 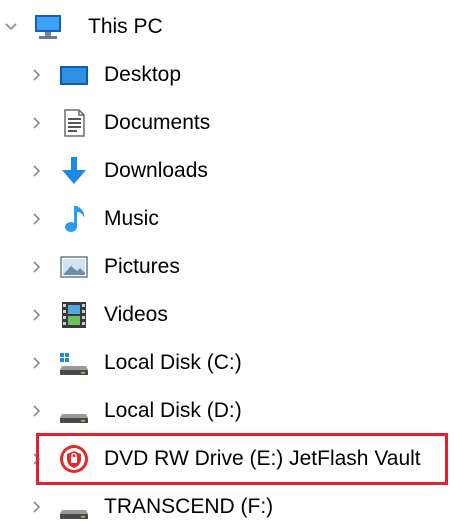 What do you see at coordinates (227, 75) in the screenshot?
I see `tree-item-desktop: Desktop` at bounding box center [227, 75].